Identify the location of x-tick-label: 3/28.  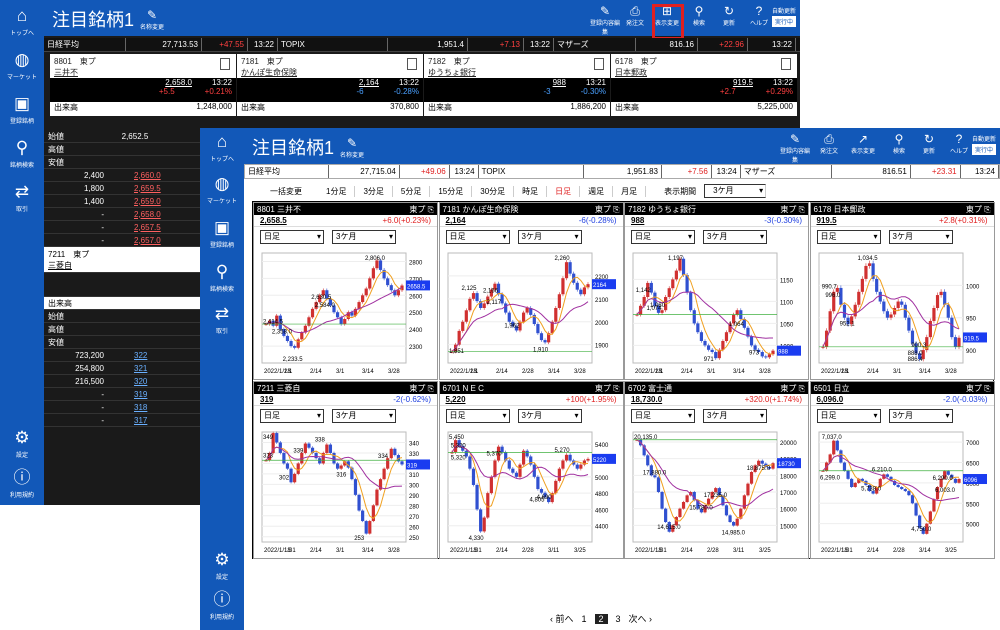
(951, 372).